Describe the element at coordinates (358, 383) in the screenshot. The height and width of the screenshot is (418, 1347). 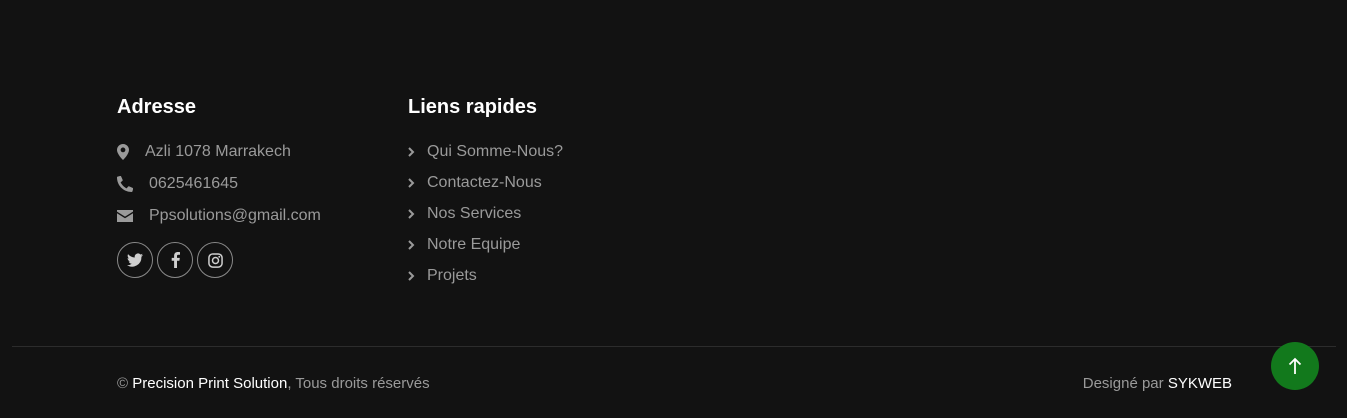
I see `rights-text: , Tous droits réservés` at that location.